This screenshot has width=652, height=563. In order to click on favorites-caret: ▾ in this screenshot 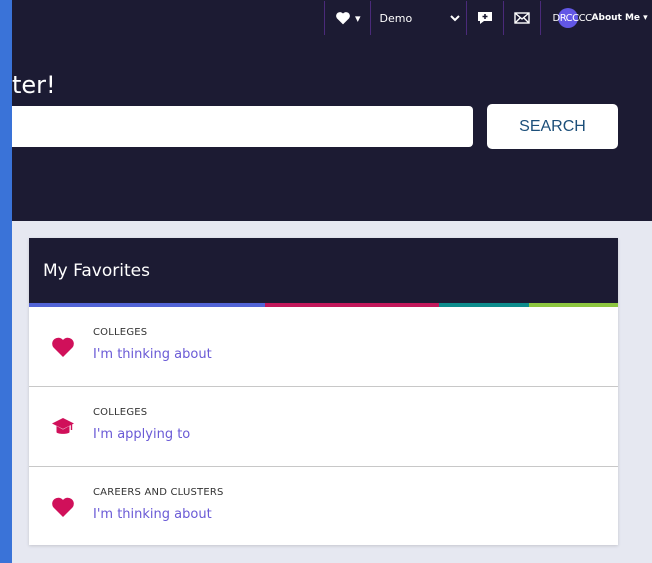, I will do `click(358, 18)`.